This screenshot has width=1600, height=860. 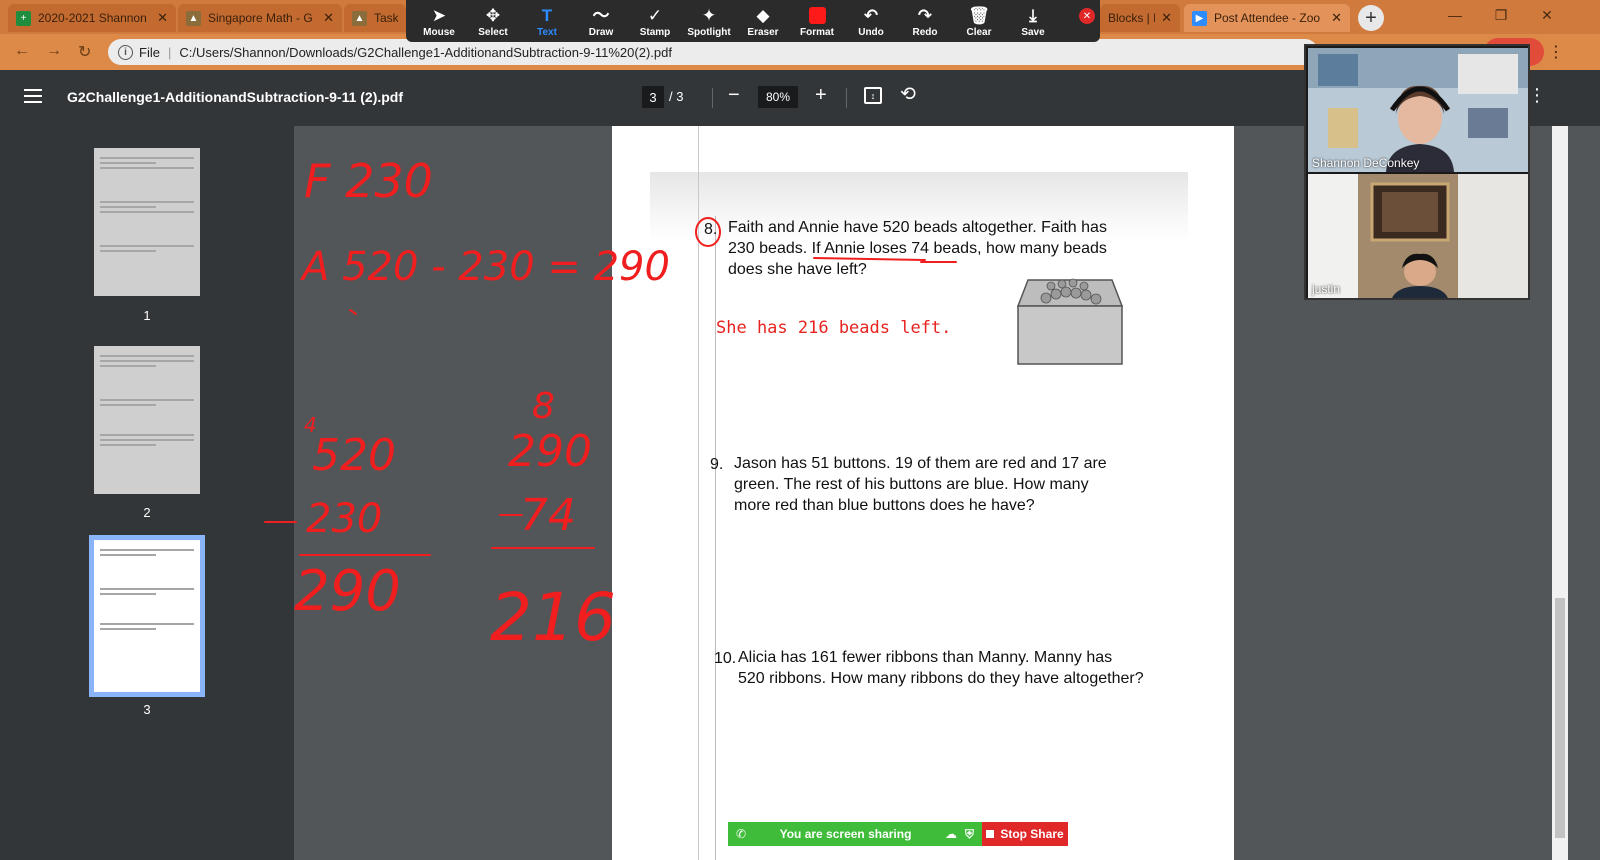 I want to click on scheme-label: File, so click(x=149, y=52).